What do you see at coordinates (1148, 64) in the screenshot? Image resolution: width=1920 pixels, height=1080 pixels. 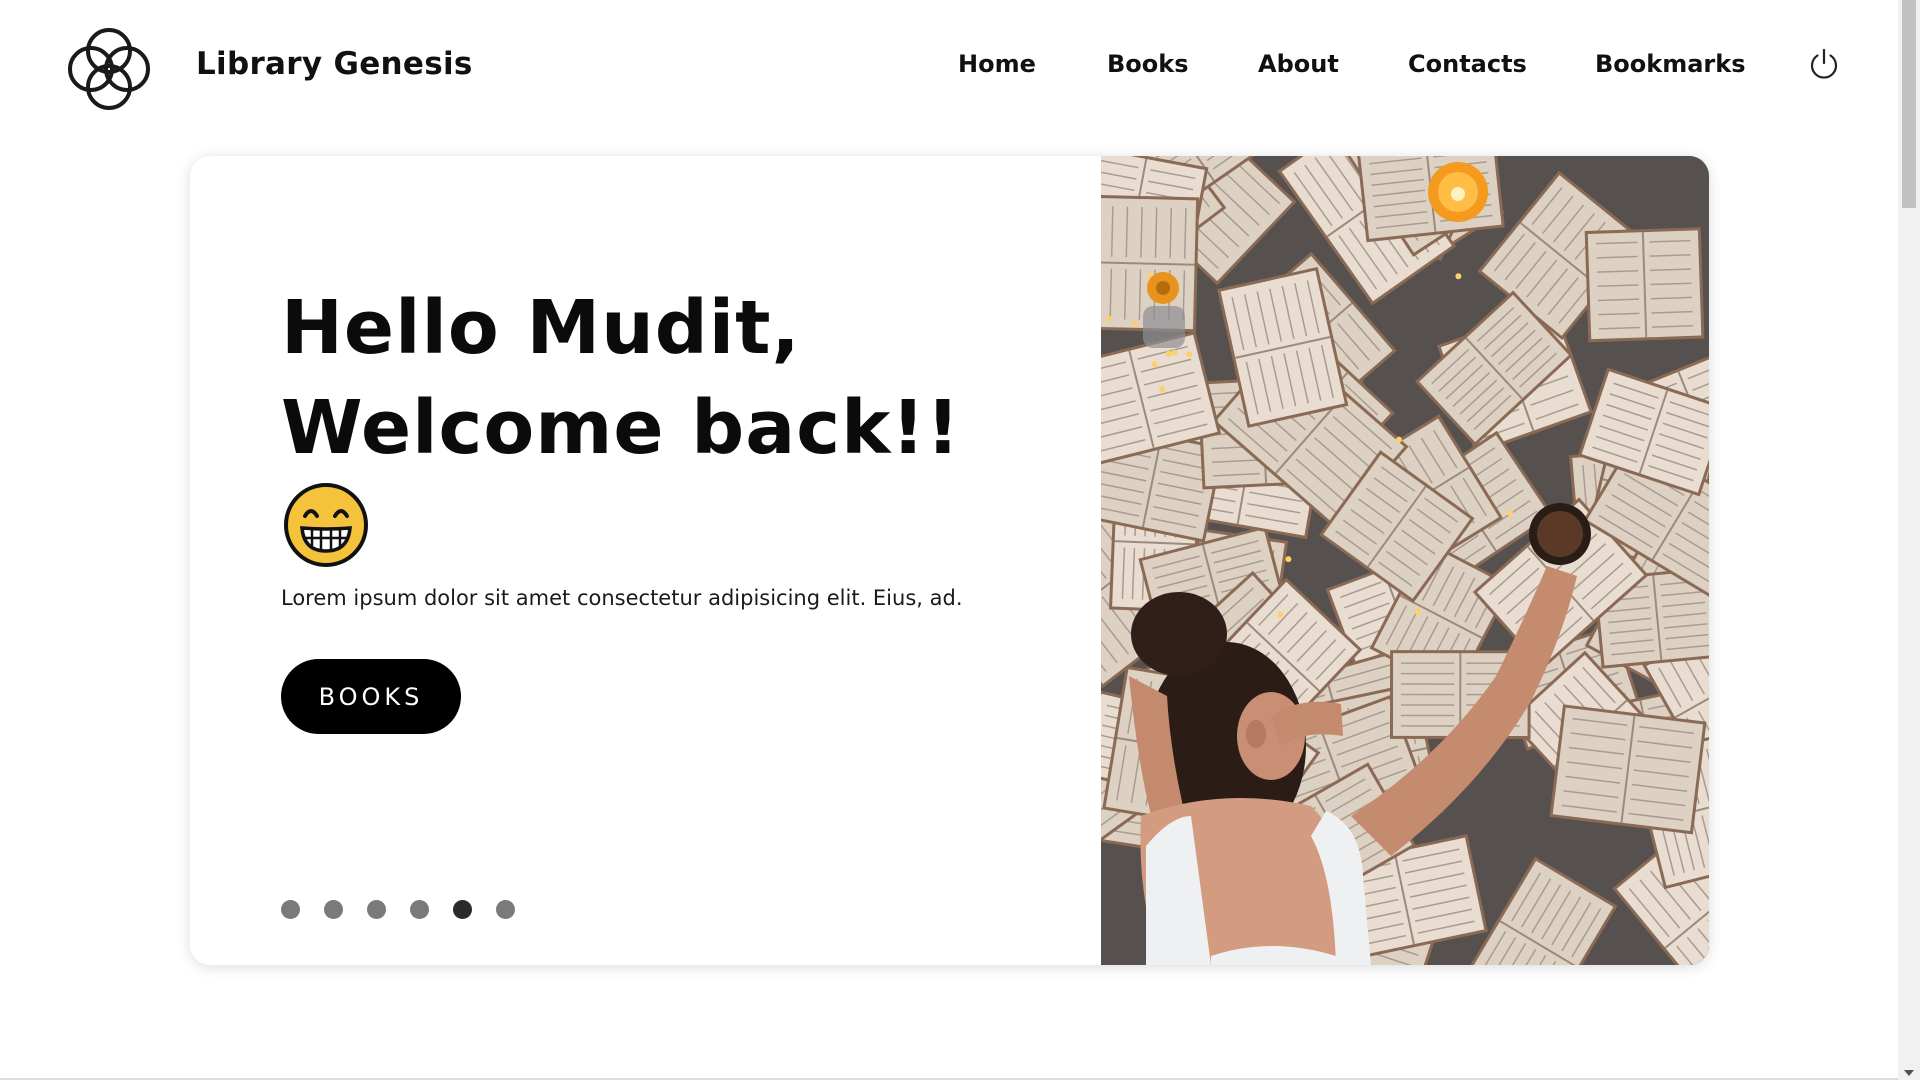 I see `nav-books-link: Books` at bounding box center [1148, 64].